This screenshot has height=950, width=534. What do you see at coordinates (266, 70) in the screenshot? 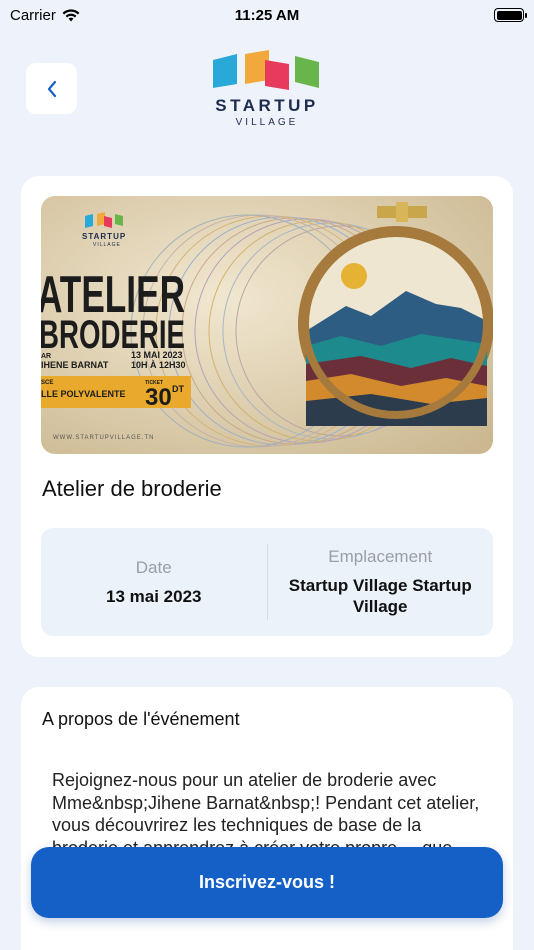
I see `logo-mark-icon` at bounding box center [266, 70].